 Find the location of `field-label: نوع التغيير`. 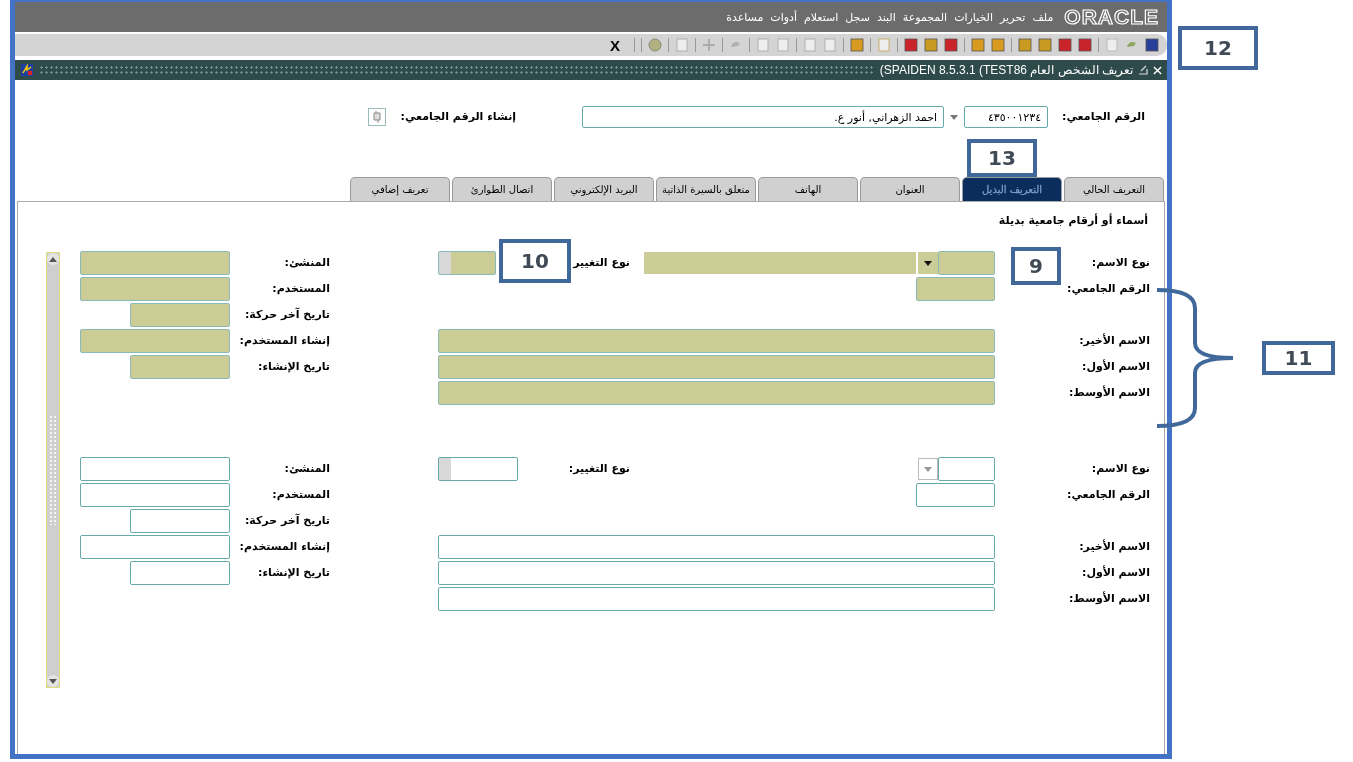

field-label: نوع التغيير is located at coordinates (602, 263).